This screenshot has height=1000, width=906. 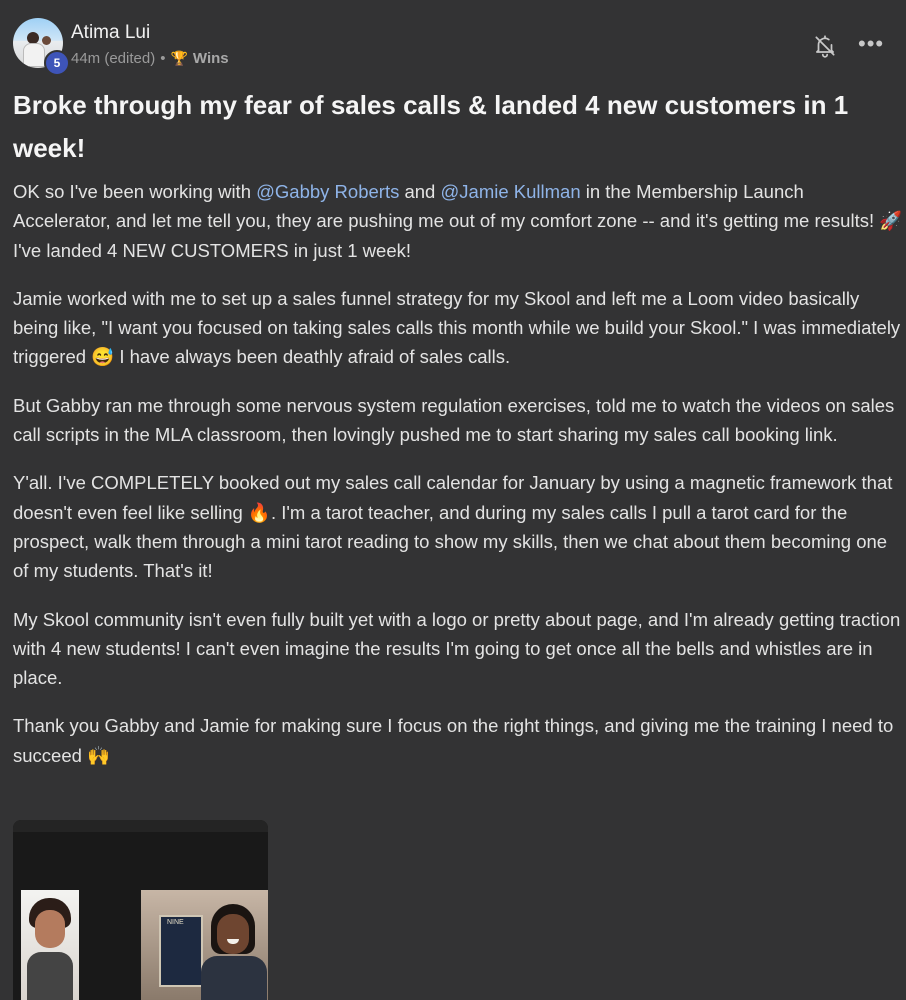 I want to click on post-category: Wins, so click(x=211, y=58).